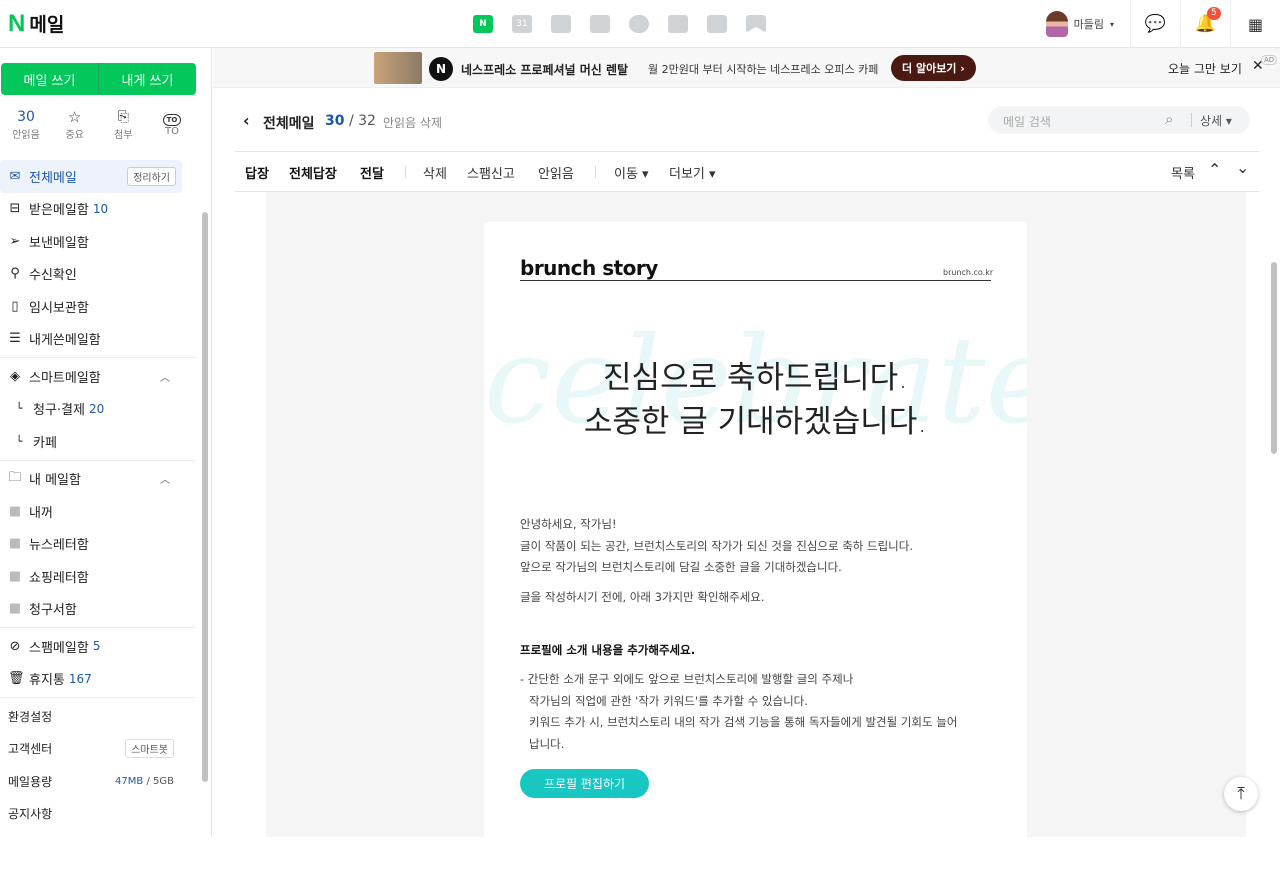  I want to click on attachment-filter: ⎘ 첨부, so click(123, 124).